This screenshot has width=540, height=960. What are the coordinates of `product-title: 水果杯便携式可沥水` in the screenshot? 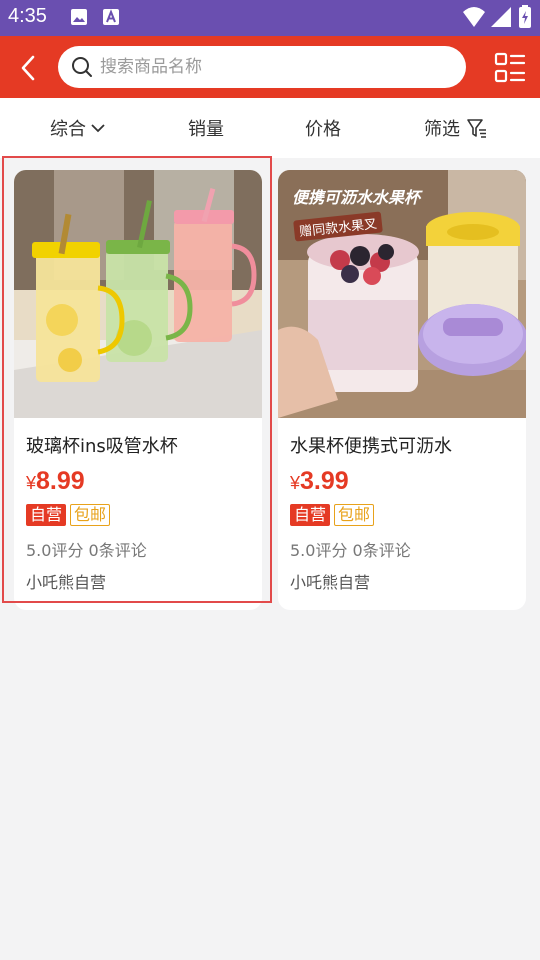 It's located at (371, 446).